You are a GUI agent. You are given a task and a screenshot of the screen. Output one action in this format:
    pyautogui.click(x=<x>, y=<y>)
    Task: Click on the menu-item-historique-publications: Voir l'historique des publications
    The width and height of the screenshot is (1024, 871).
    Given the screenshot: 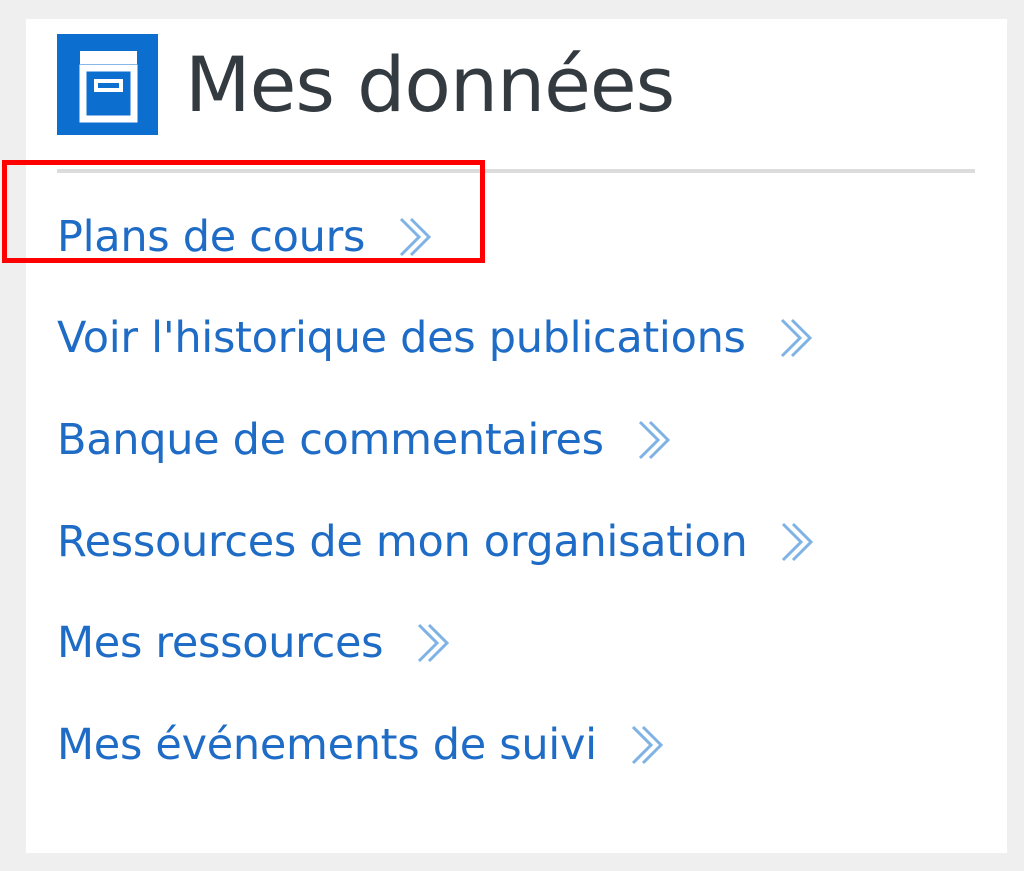 What is the action you would take?
    pyautogui.click(x=436, y=339)
    